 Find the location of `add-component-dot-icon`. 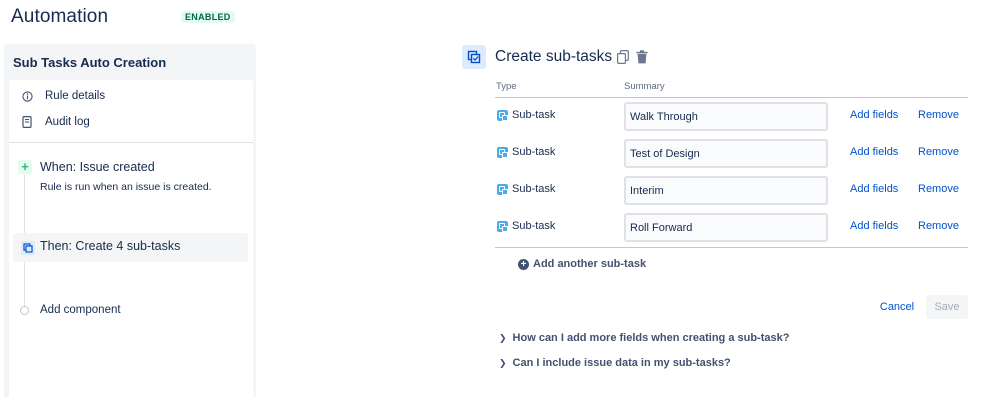

add-component-dot-icon is located at coordinates (24, 310).